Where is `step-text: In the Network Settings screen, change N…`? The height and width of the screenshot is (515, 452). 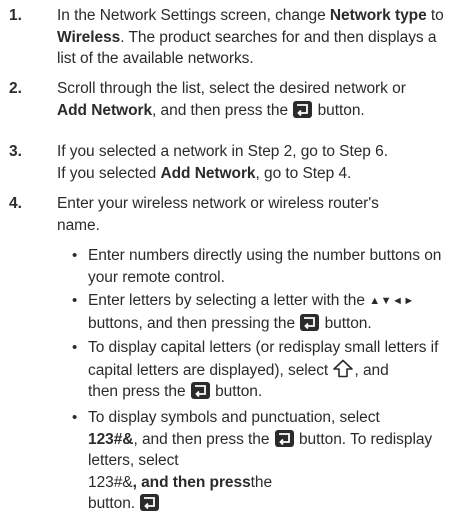
step-text: In the Network Settings screen, change N… is located at coordinates (250, 37).